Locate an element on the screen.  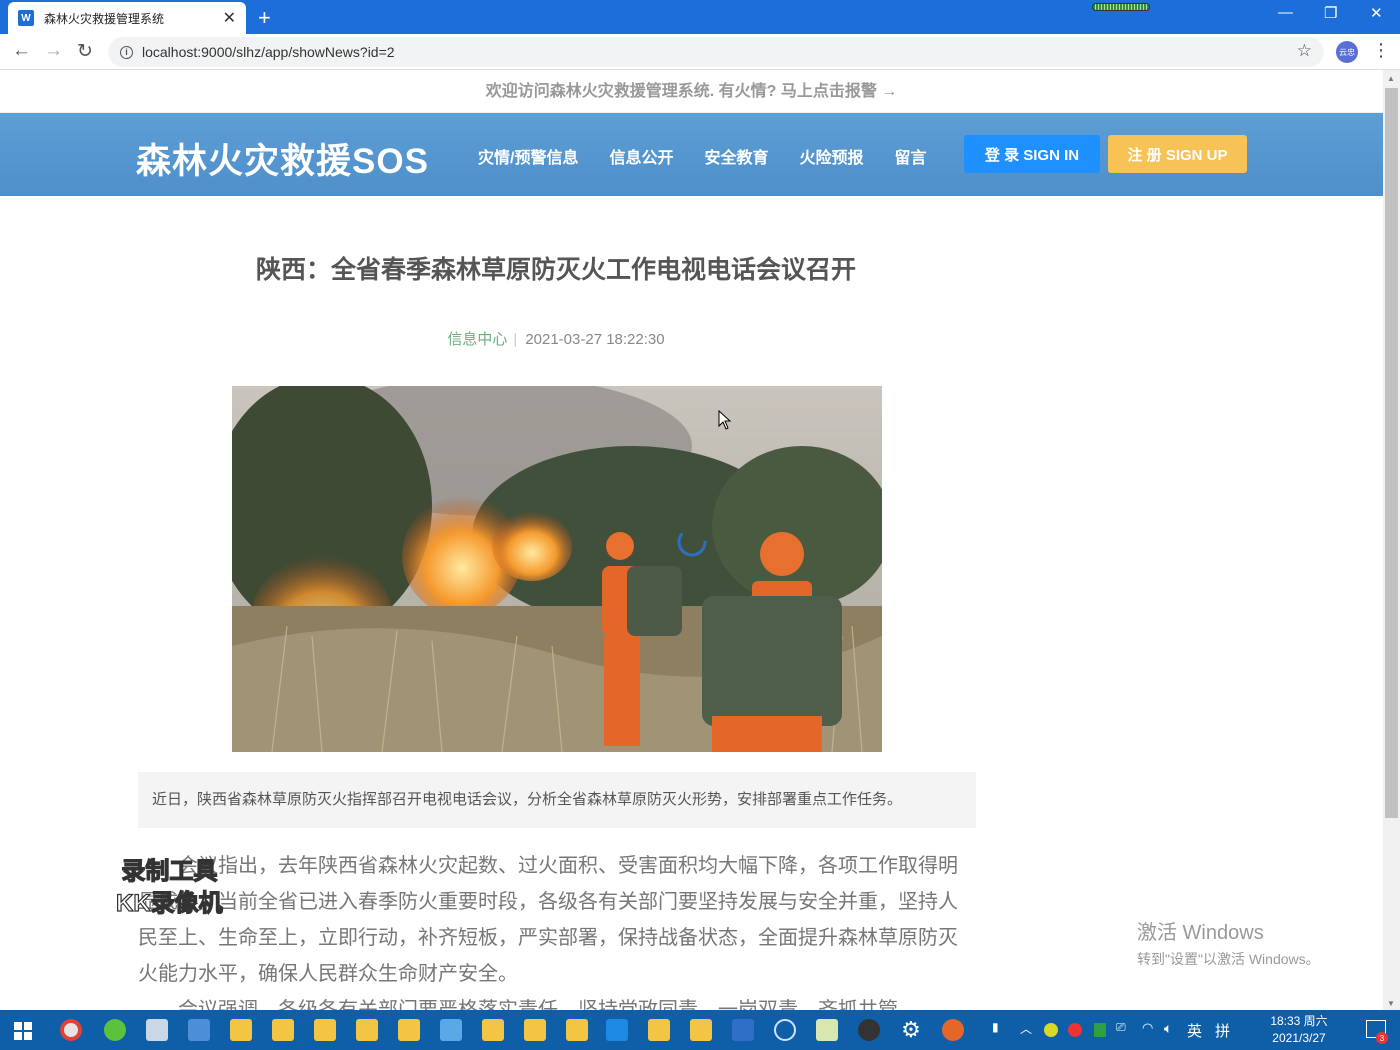
article-datetime: 2021-03-27 18:22:30 is located at coordinates (595, 339).